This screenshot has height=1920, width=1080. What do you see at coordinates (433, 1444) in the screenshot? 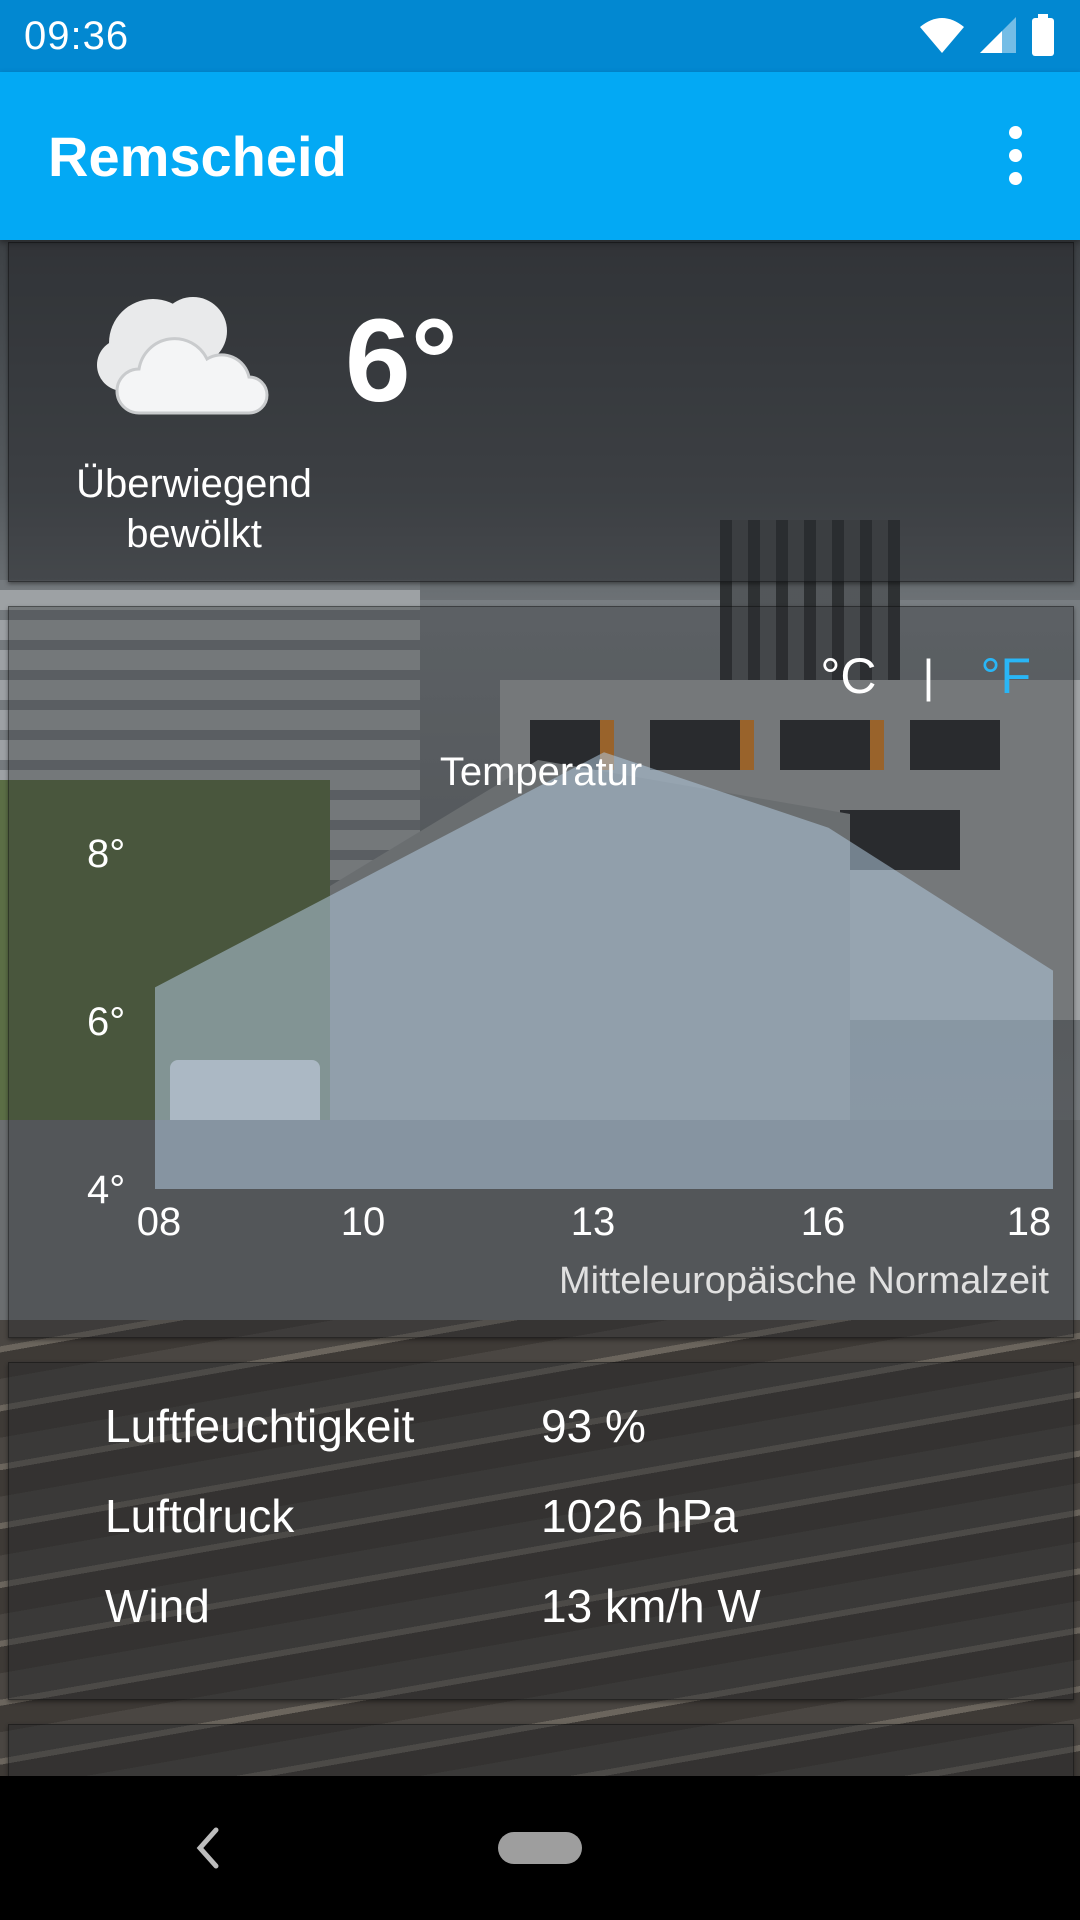
I see `detail-row-humidity: Luftfeuchtigkeit 93 %` at bounding box center [433, 1444].